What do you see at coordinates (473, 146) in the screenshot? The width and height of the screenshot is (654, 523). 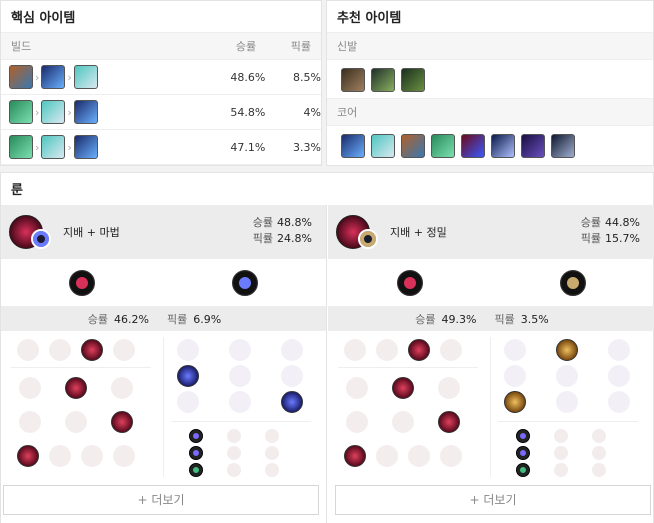 I see `red-hourglass-icon` at bounding box center [473, 146].